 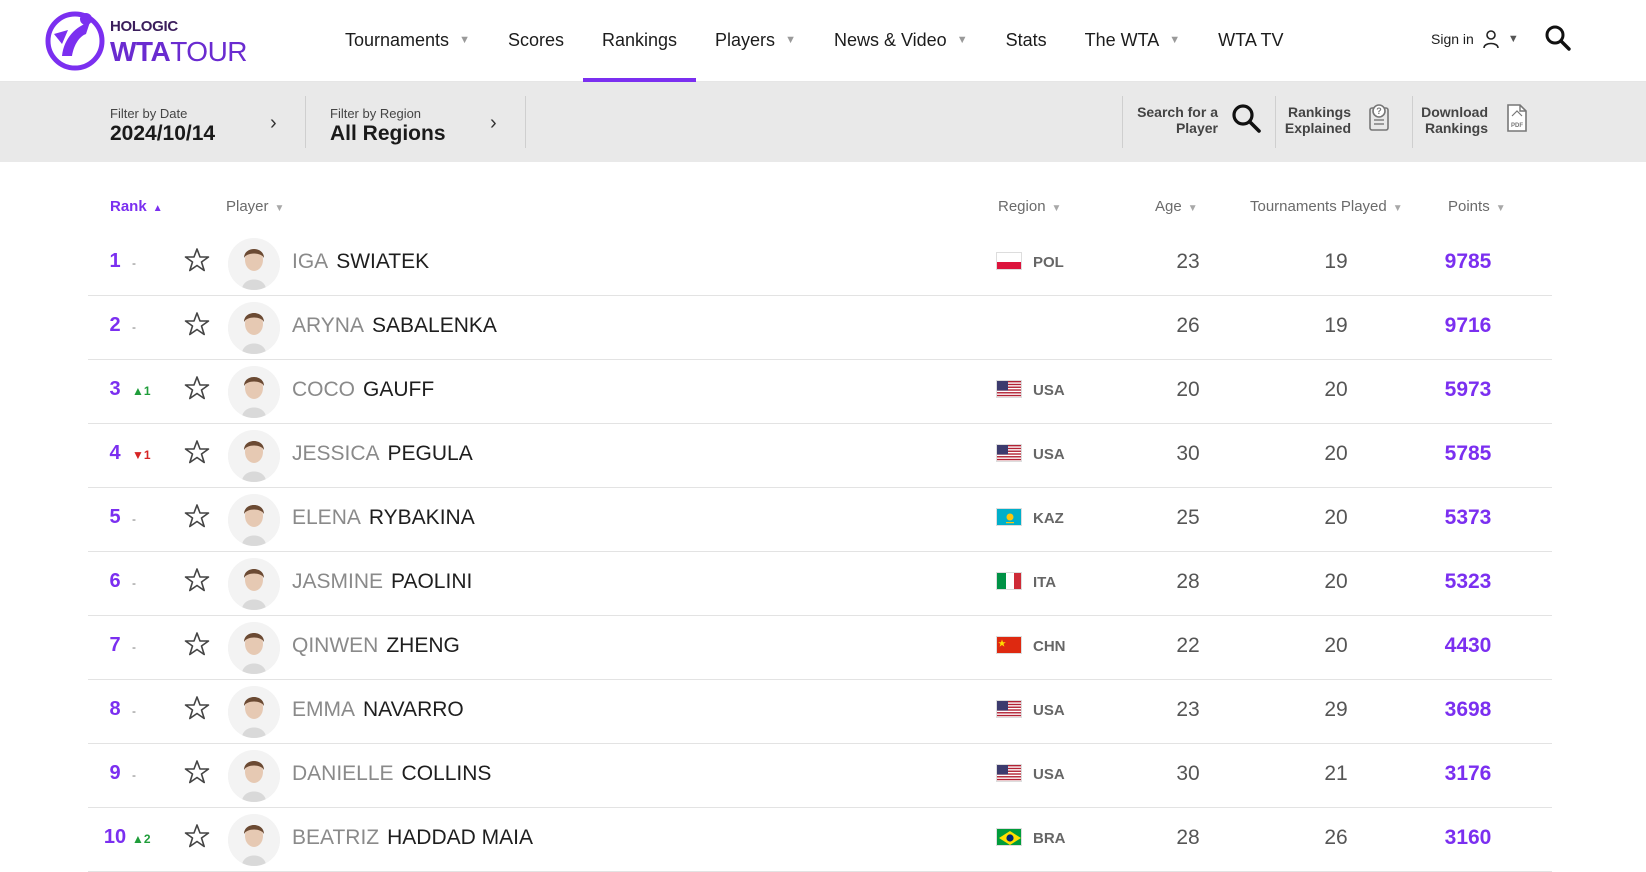 What do you see at coordinates (820, 584) in the screenshot?
I see `table-row: 6-JASMINEPAOLINIITA28205323` at bounding box center [820, 584].